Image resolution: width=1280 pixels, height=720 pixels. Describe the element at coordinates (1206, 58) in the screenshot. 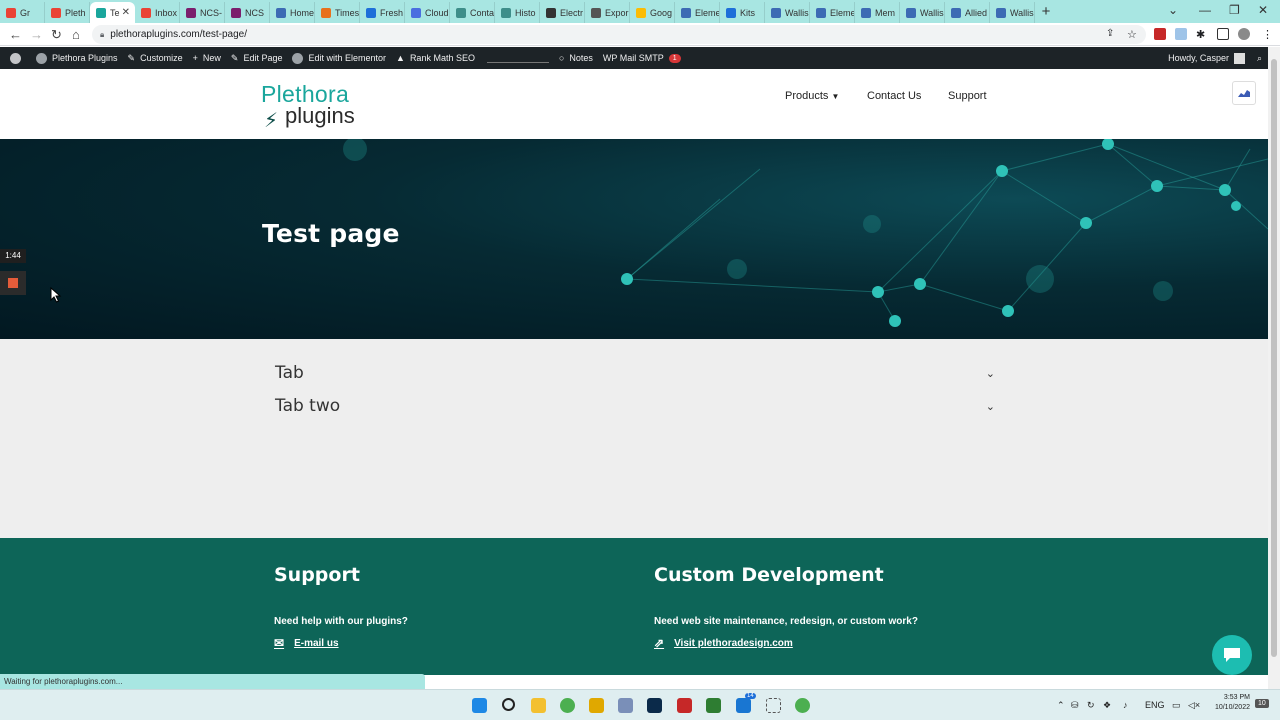

I see `admin-howdy: Howdy, Casper` at that location.